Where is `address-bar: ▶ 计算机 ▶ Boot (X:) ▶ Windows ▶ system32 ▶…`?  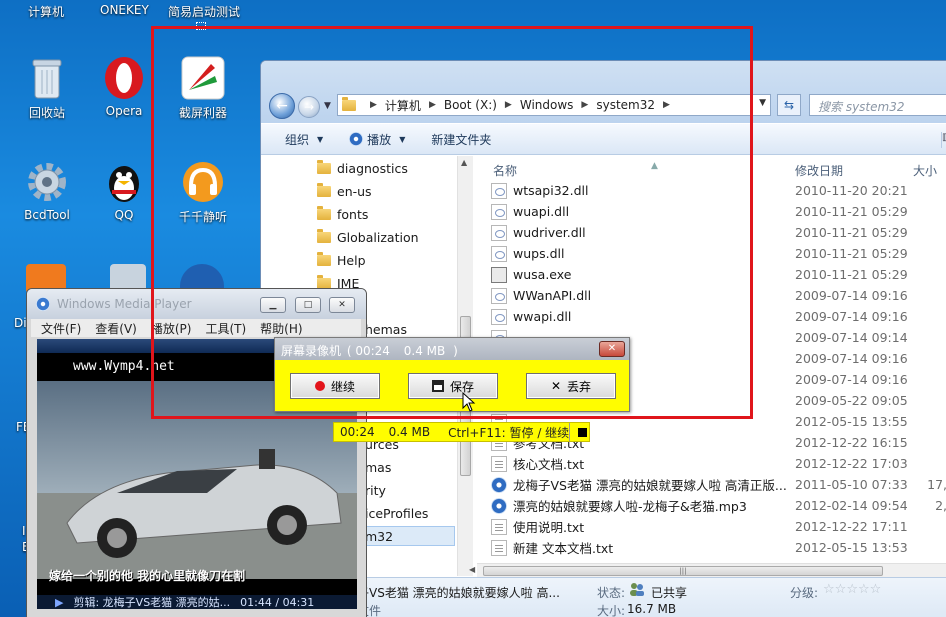
address-bar: ▶ 计算机 ▶ Boot (X:) ▶ Windows ▶ system32 ▶… is located at coordinates (554, 105).